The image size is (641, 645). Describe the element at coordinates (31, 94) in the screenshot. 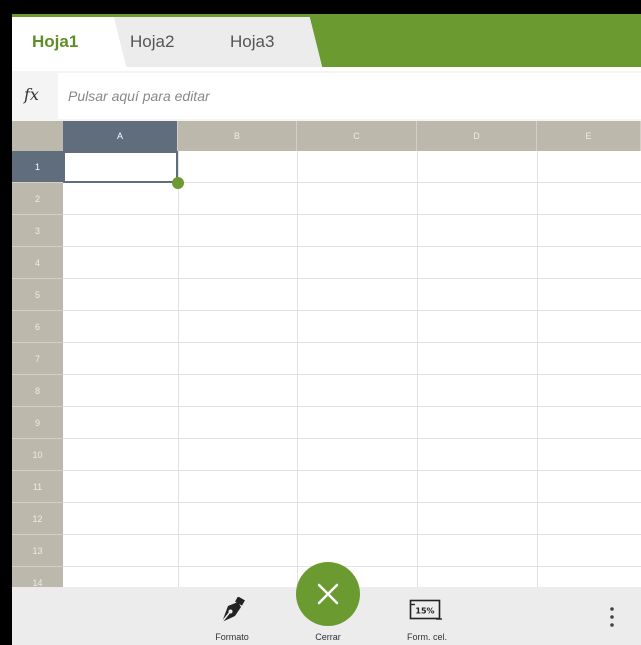

I see `fx-icon: fx` at that location.